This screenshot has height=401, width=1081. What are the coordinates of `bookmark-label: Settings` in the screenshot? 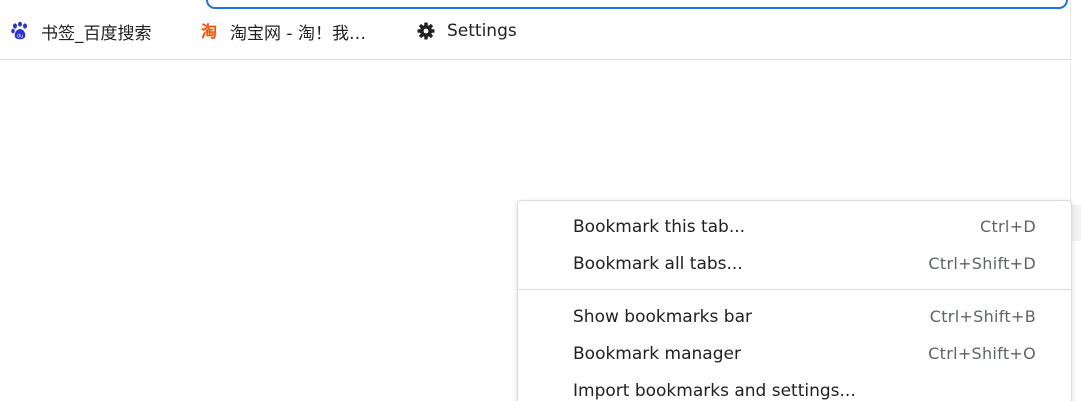 It's located at (482, 31).